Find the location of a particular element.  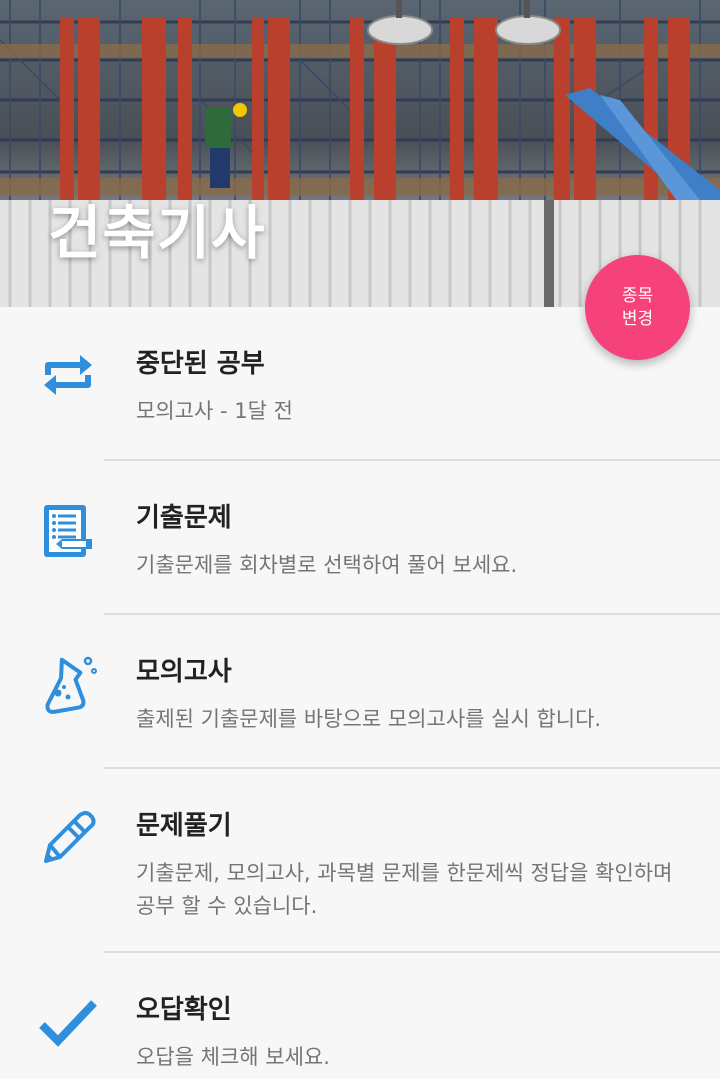

change-category-button: 종목 변경 is located at coordinates (637, 307).